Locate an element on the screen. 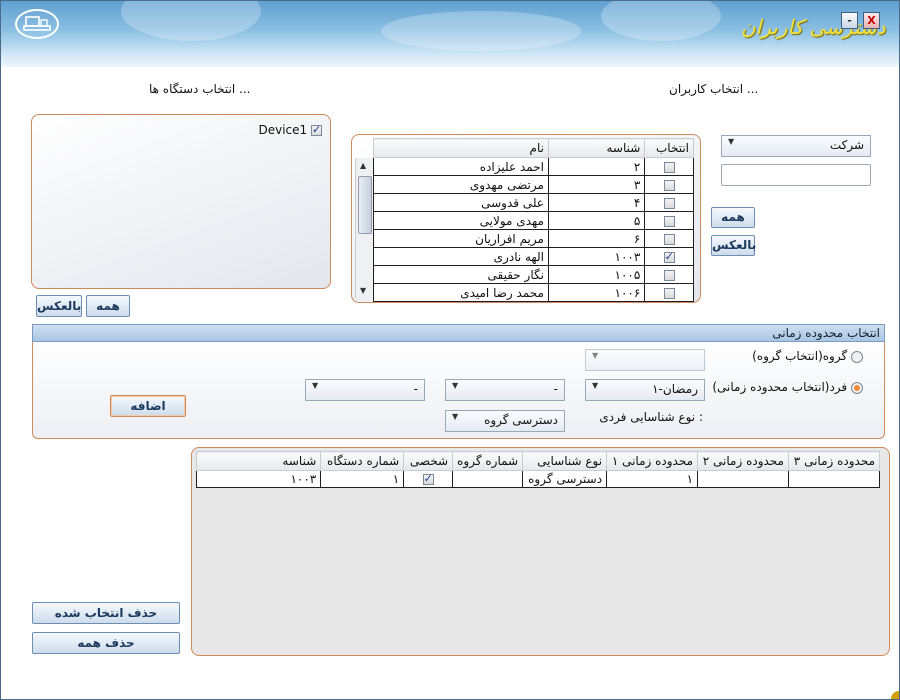 This screenshot has height=700, width=900. table-row: محمد رضا امیدی ۱۰۰۶ is located at coordinates (533, 292).